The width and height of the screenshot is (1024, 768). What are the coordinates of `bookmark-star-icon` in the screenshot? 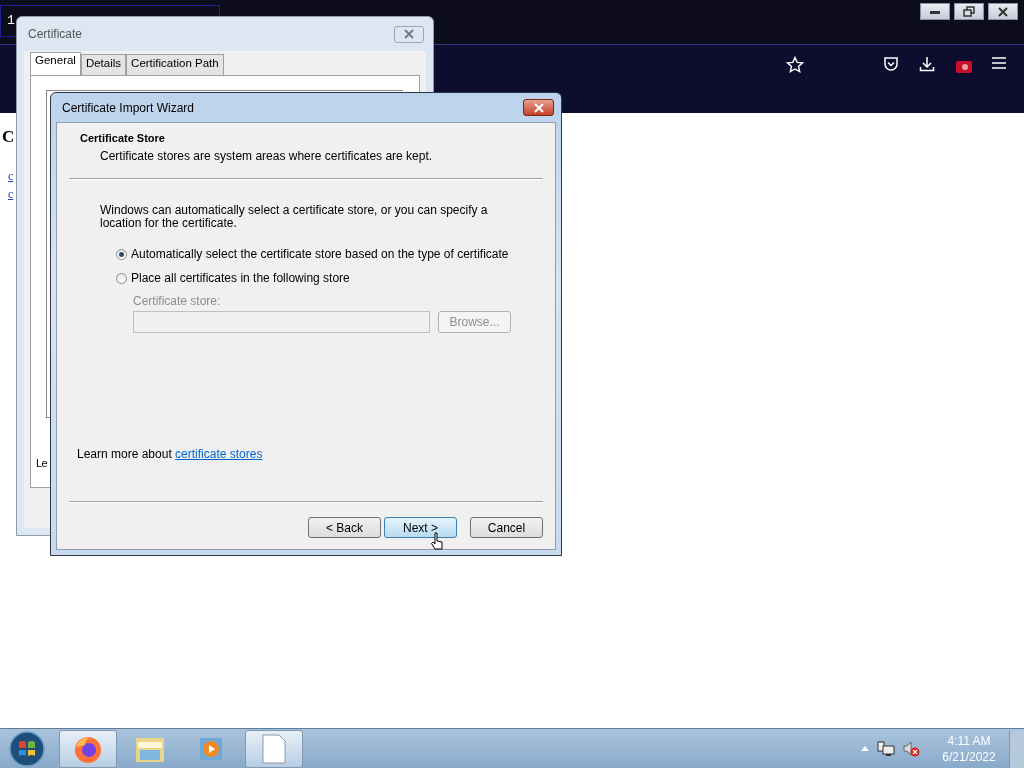 It's located at (795, 65).